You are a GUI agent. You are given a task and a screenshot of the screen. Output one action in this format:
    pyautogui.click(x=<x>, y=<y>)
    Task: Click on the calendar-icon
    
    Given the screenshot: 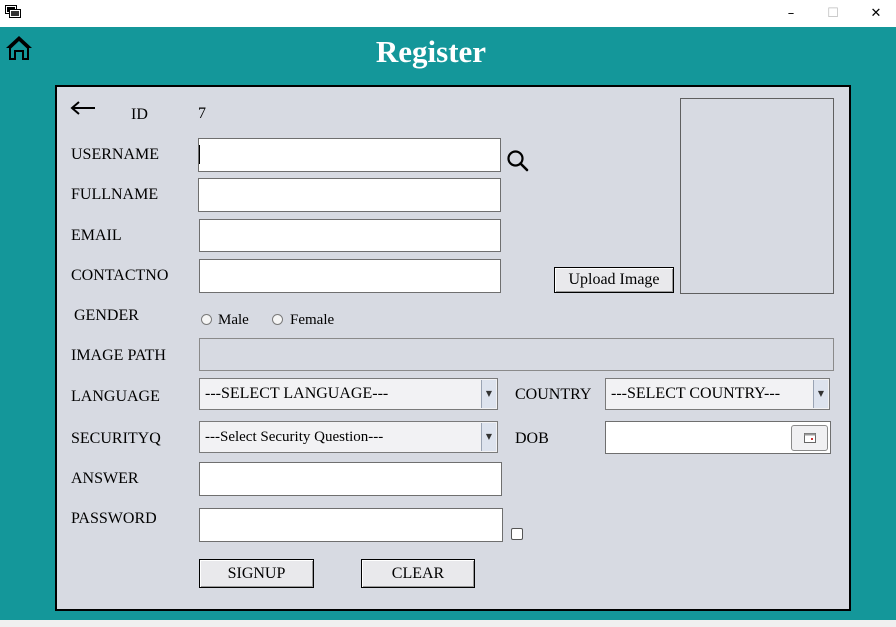 What is the action you would take?
    pyautogui.click(x=810, y=438)
    